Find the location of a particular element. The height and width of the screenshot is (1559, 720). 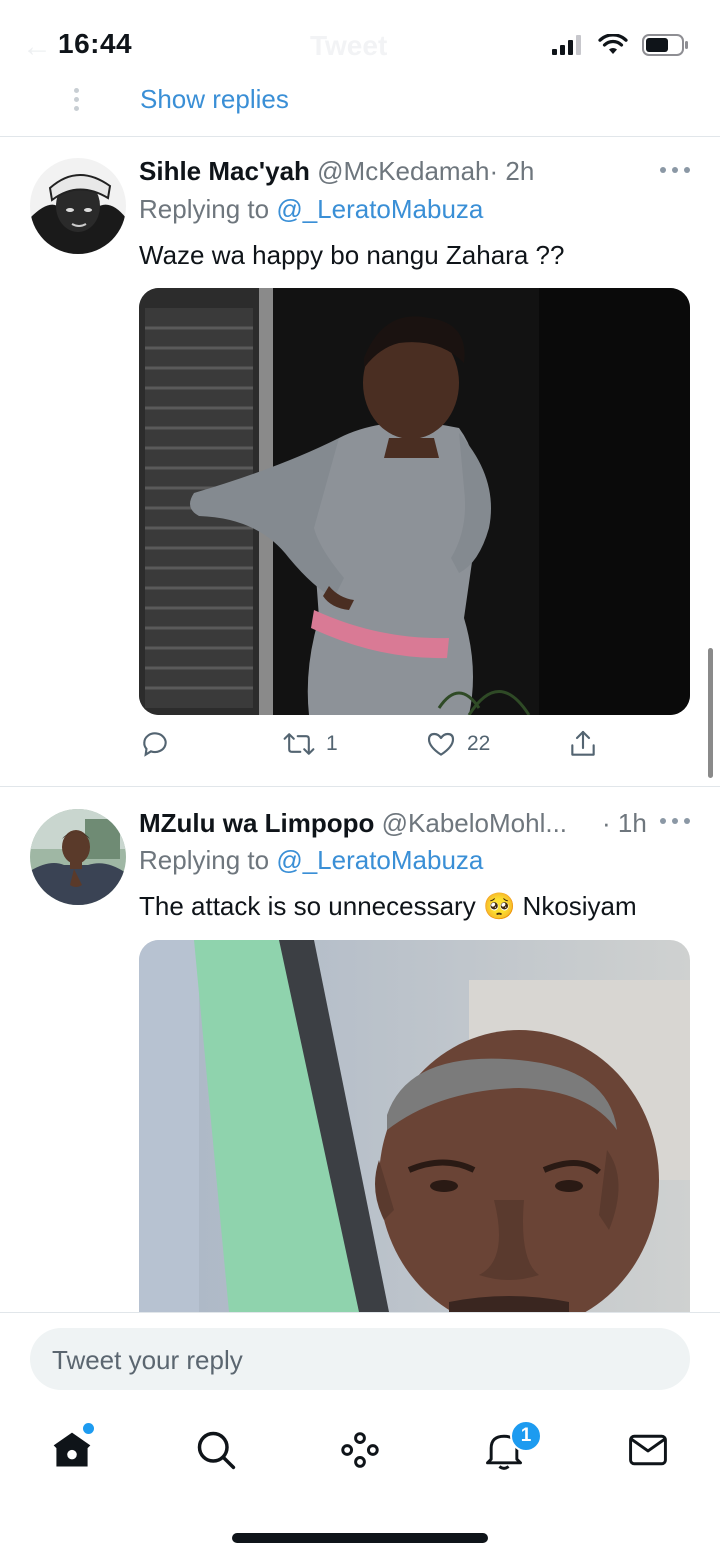

status-icons is located at coordinates (620, 45).